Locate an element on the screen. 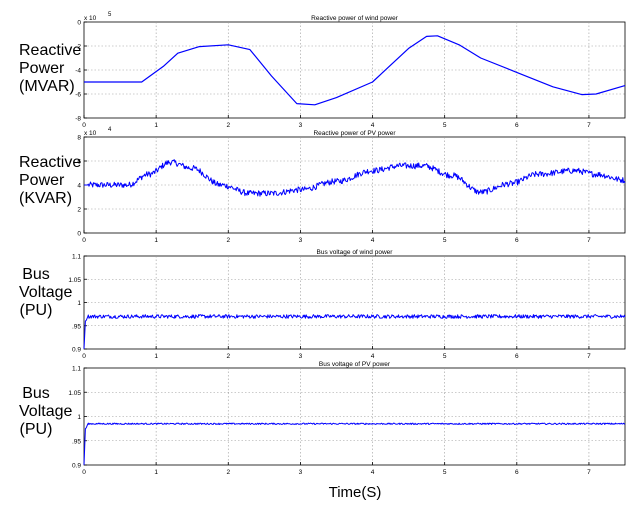 This screenshot has width=641, height=507. axis-exponent-power: 4 is located at coordinates (110, 130).